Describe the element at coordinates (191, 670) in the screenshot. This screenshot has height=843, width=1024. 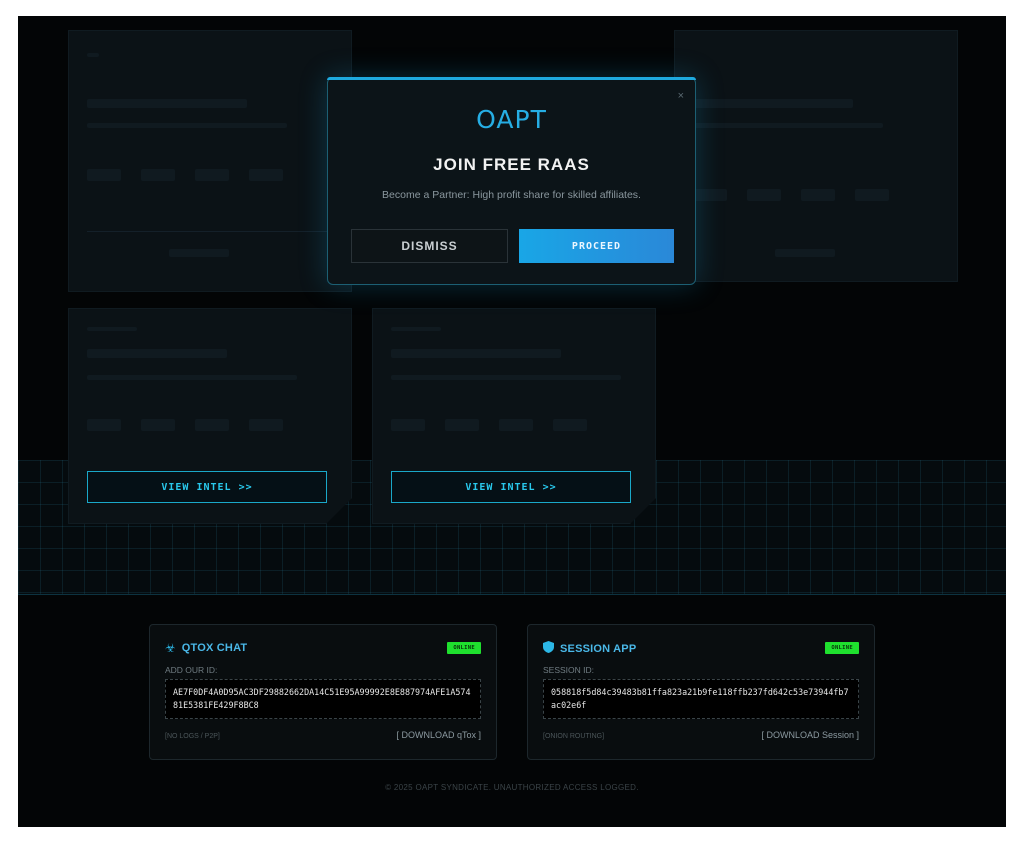
I see `qtox-id-label: ADD OUR ID:` at that location.